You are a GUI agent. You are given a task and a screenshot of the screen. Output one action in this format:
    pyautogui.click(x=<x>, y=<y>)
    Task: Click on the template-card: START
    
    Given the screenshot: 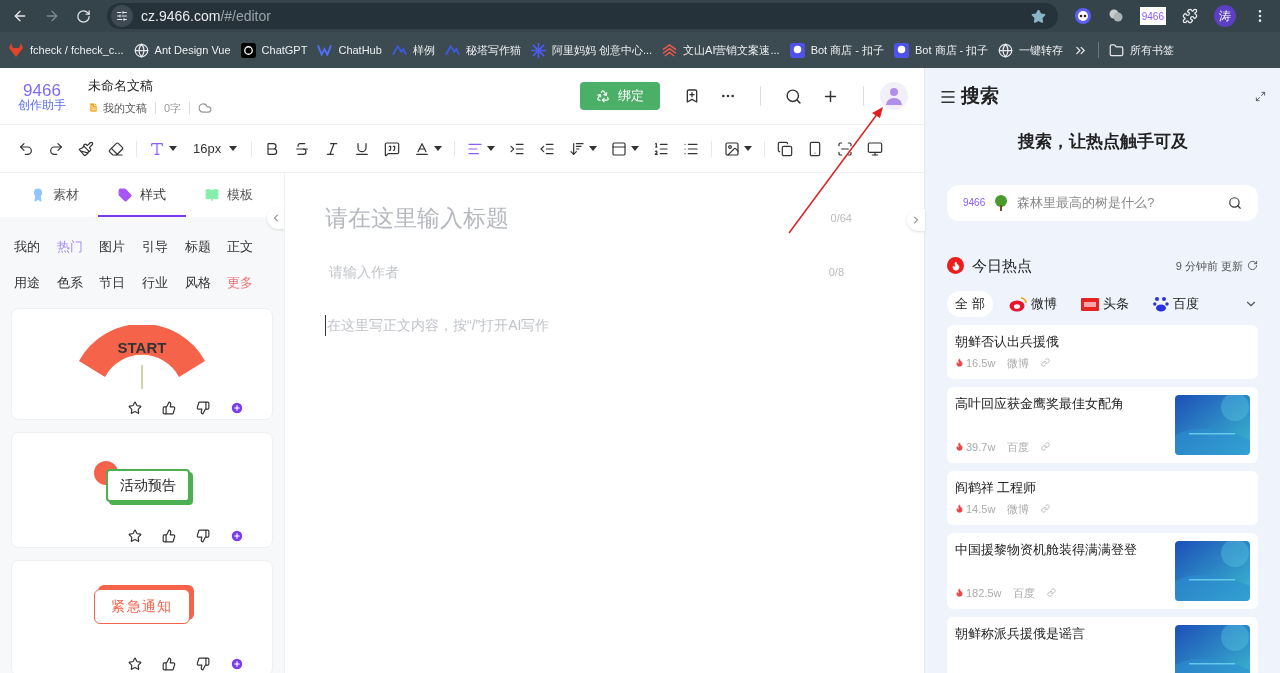 What is the action you would take?
    pyautogui.click(x=142, y=364)
    